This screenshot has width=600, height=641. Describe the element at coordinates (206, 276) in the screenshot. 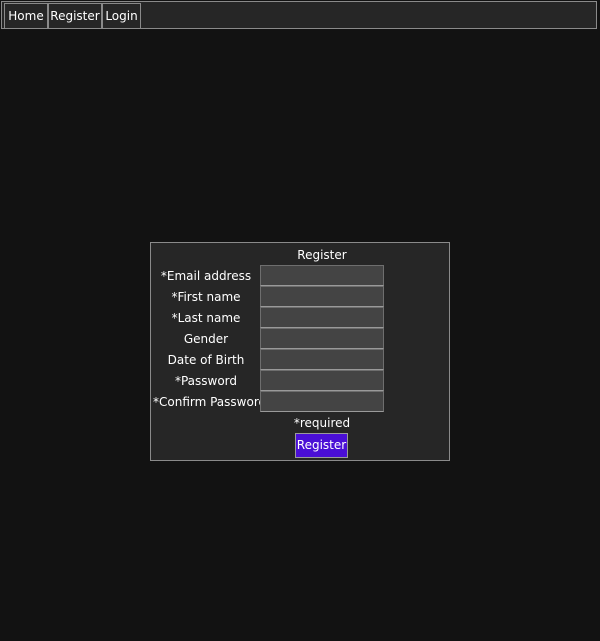

I see `email-label: *Email address` at that location.